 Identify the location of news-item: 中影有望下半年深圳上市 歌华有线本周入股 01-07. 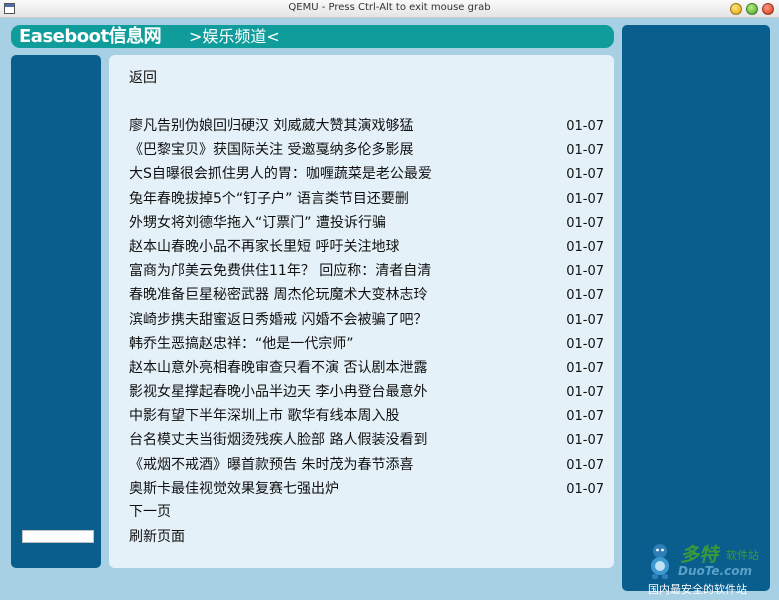
(361, 419).